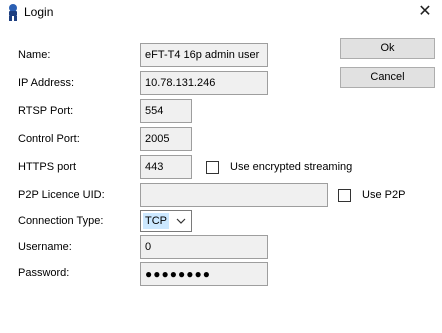 The image size is (442, 333). I want to click on control-port-label: Control Port:, so click(49, 139).